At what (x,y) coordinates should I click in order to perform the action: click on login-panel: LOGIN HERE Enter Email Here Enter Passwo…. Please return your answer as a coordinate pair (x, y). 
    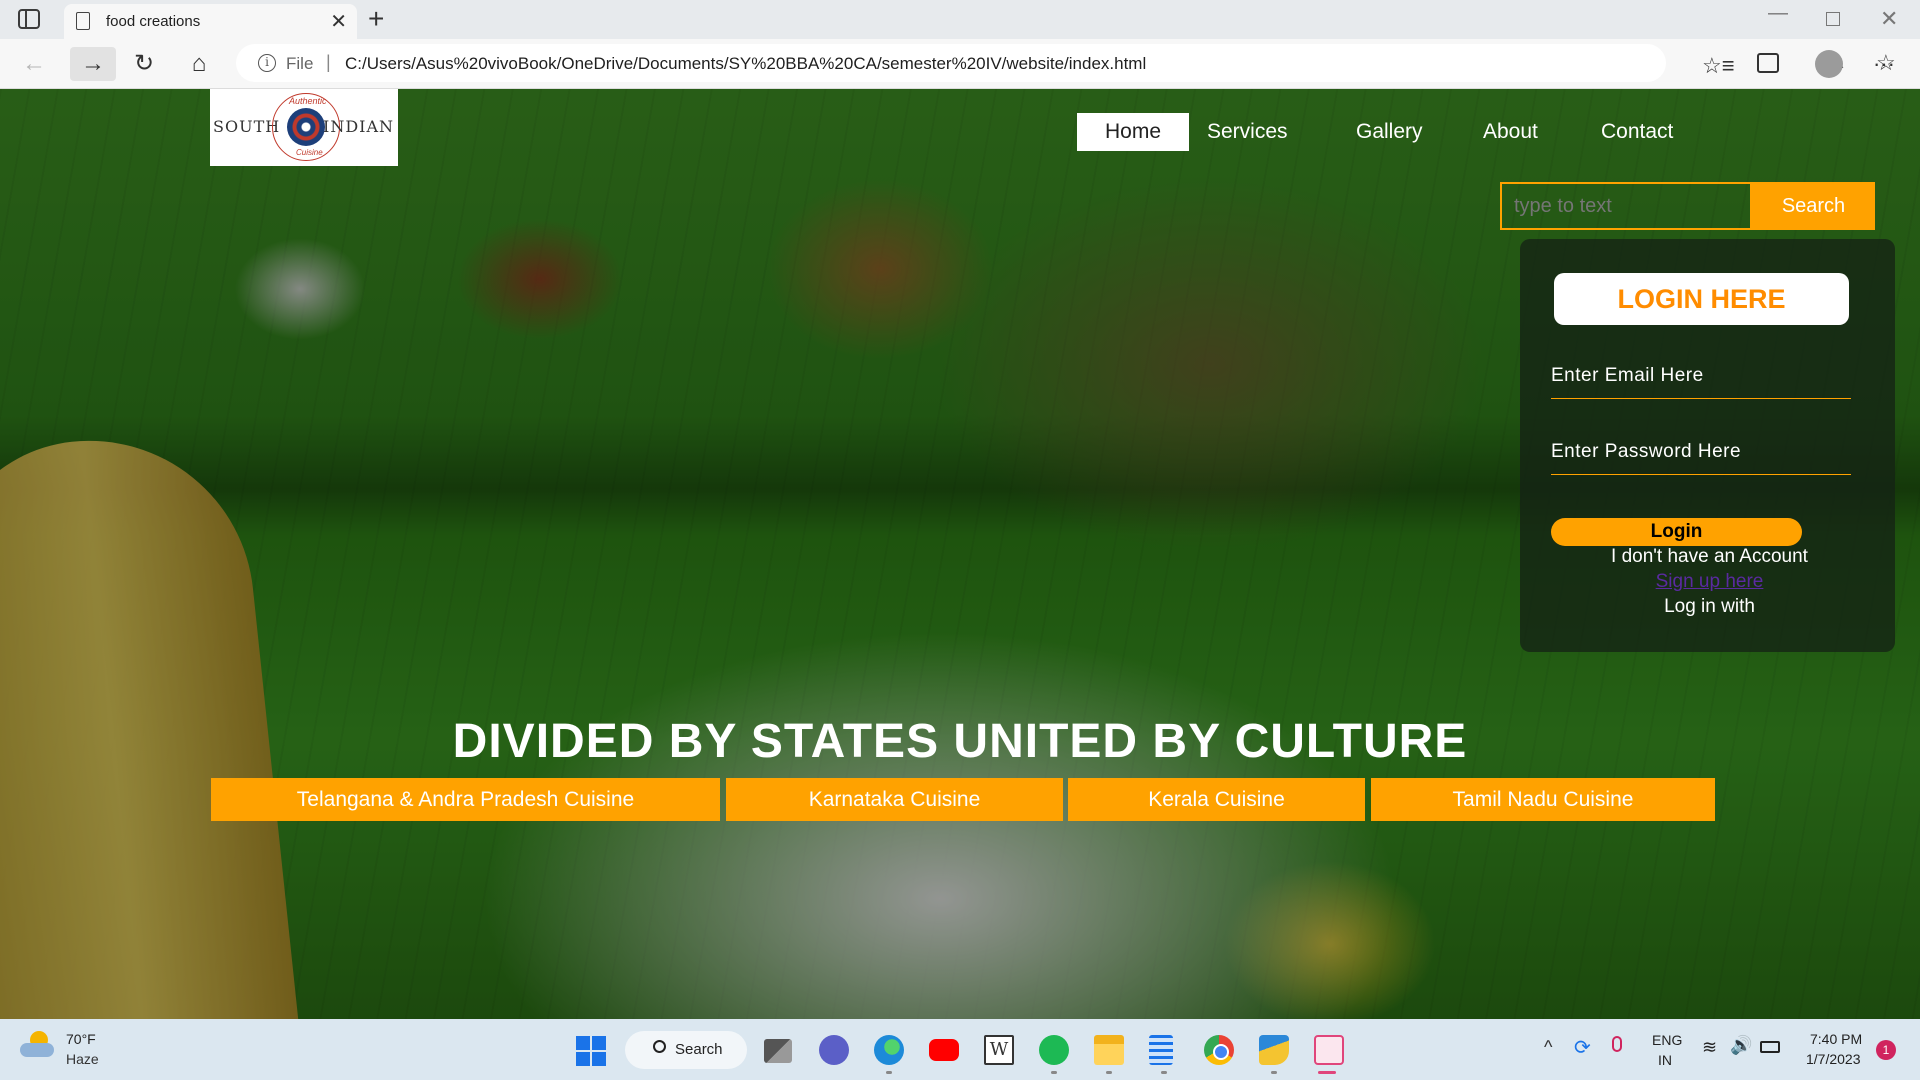
    Looking at the image, I should click on (1707, 445).